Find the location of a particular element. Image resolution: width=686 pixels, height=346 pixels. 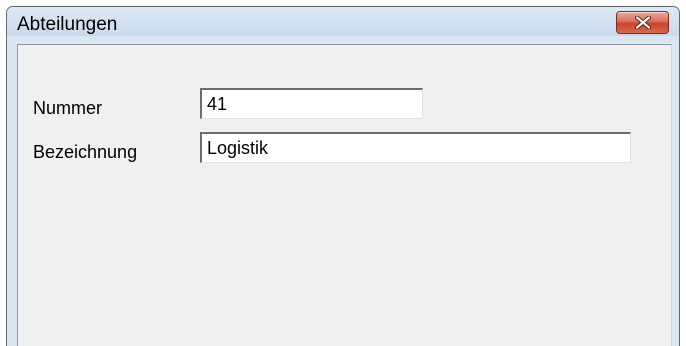

nummer-field is located at coordinates (311, 103).